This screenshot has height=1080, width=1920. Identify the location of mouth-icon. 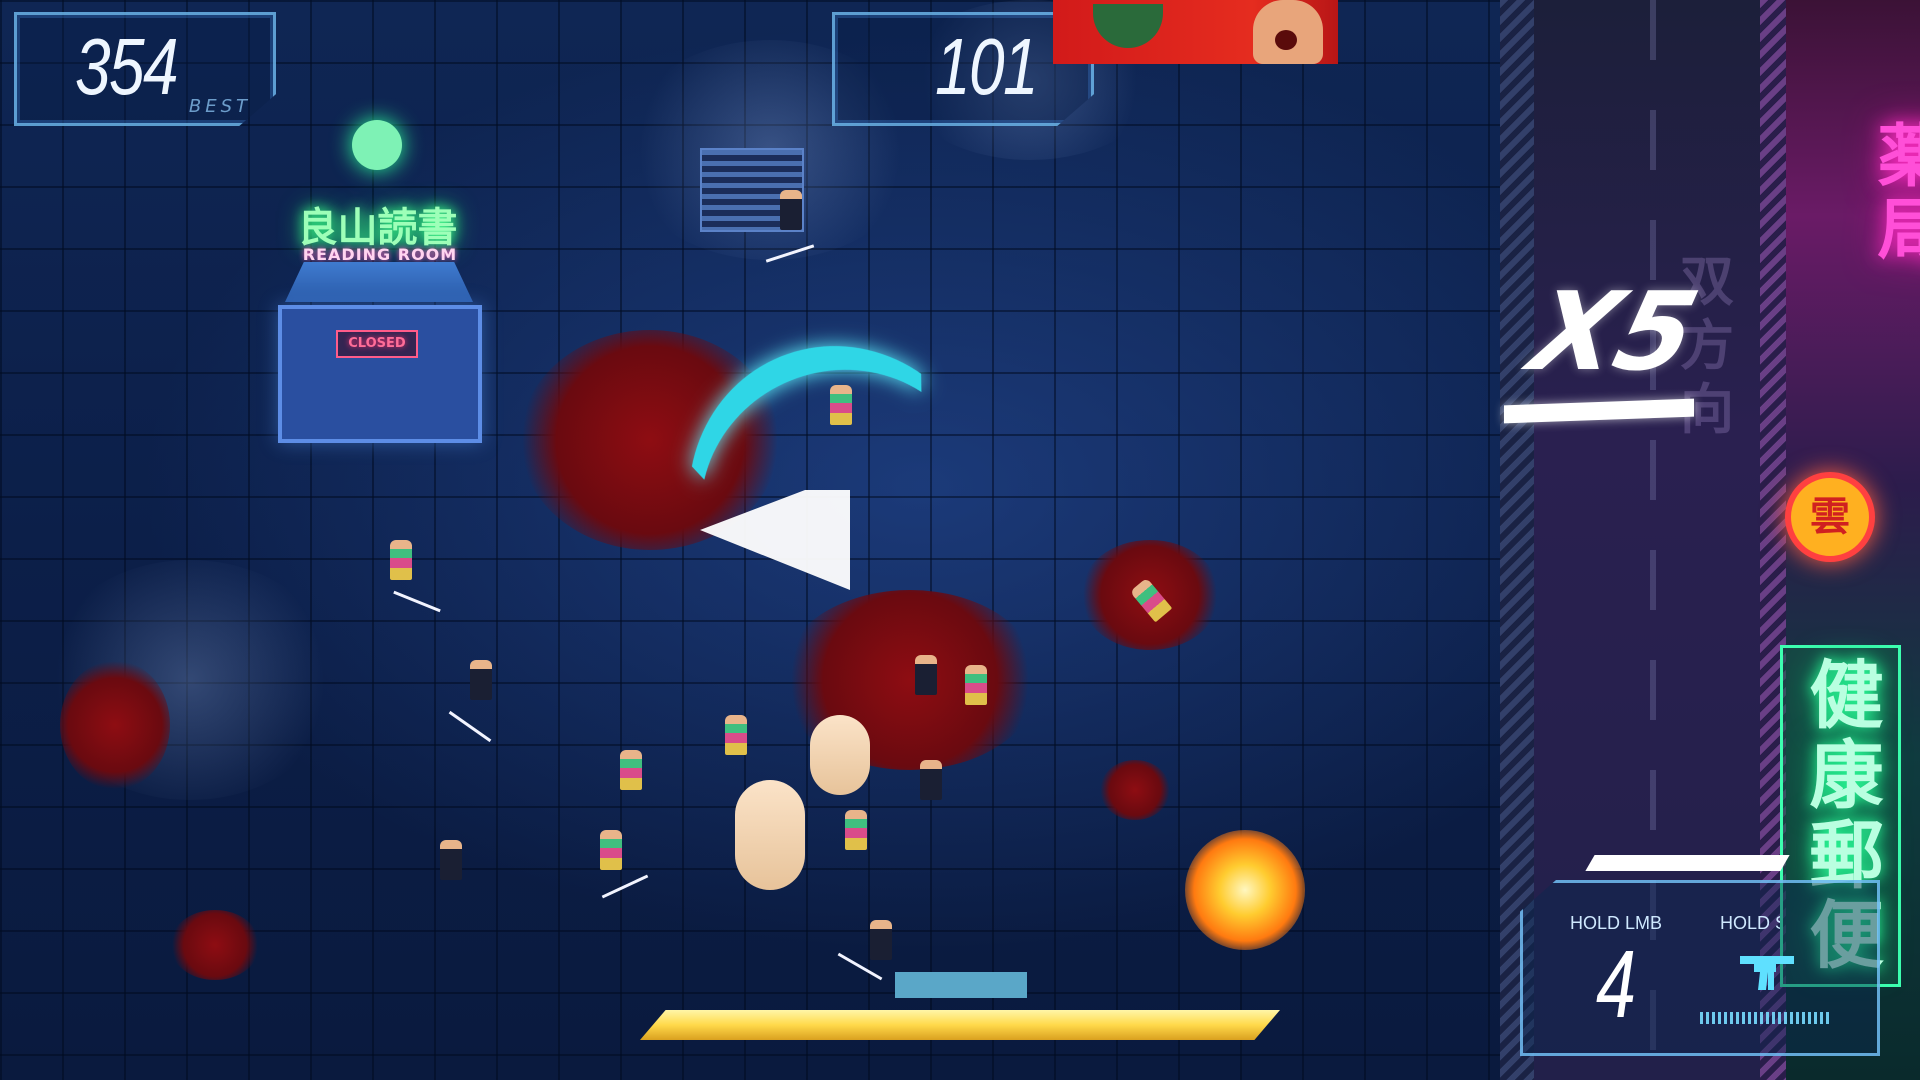
(1286, 40).